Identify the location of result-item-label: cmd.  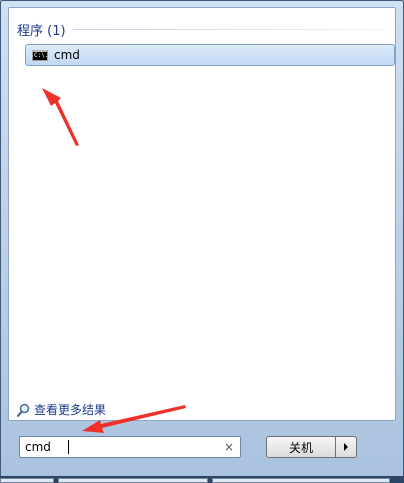
(67, 55).